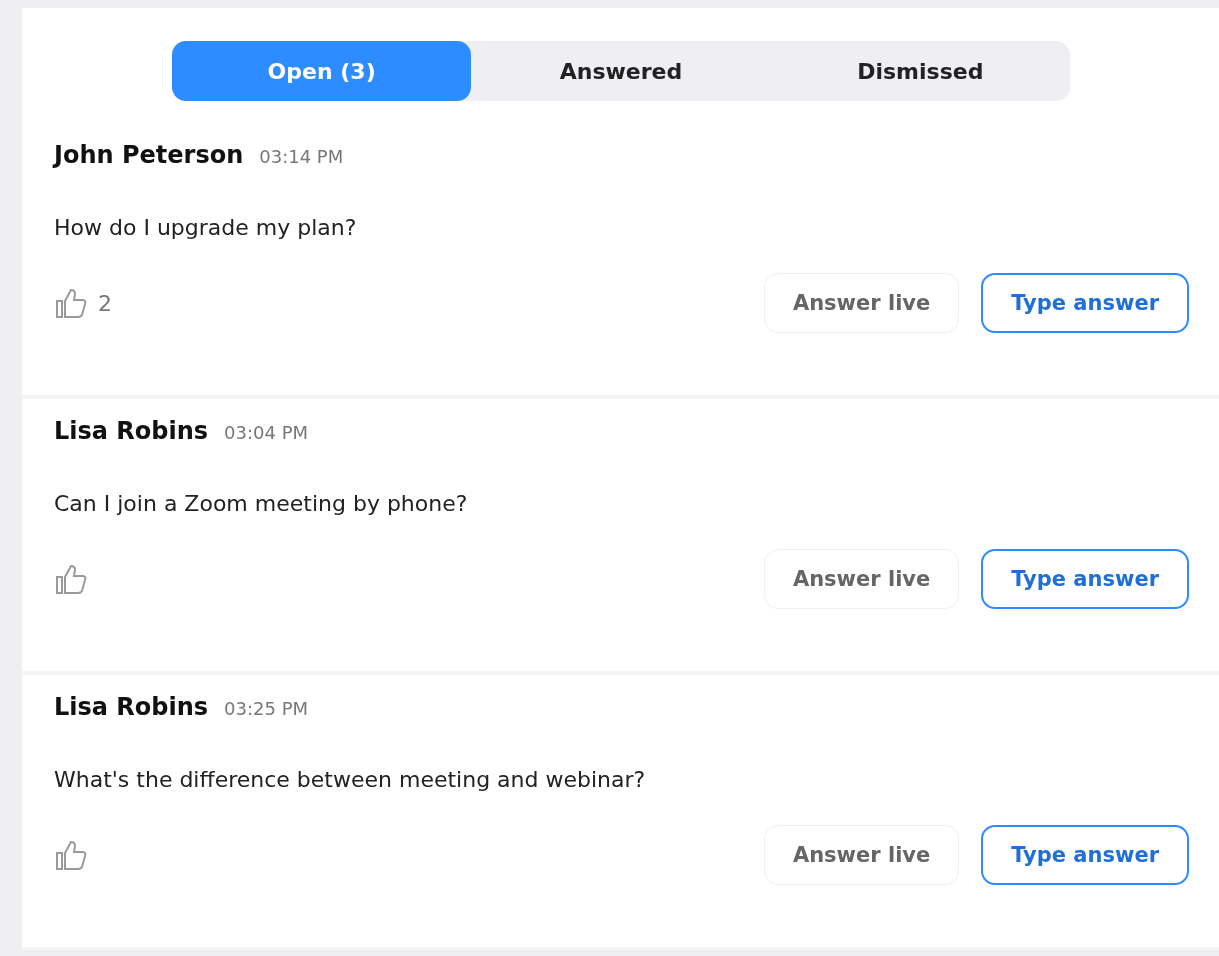  Describe the element at coordinates (266, 432) in the screenshot. I see `timestamp: 03:04 PM` at that location.